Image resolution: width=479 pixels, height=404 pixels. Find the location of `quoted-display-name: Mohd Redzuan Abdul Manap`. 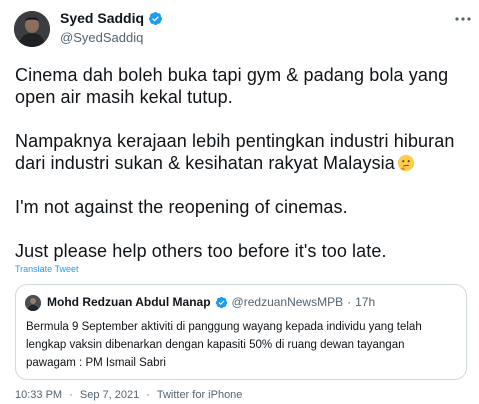

quoted-display-name: Mohd Redzuan Abdul Manap is located at coordinates (129, 302).